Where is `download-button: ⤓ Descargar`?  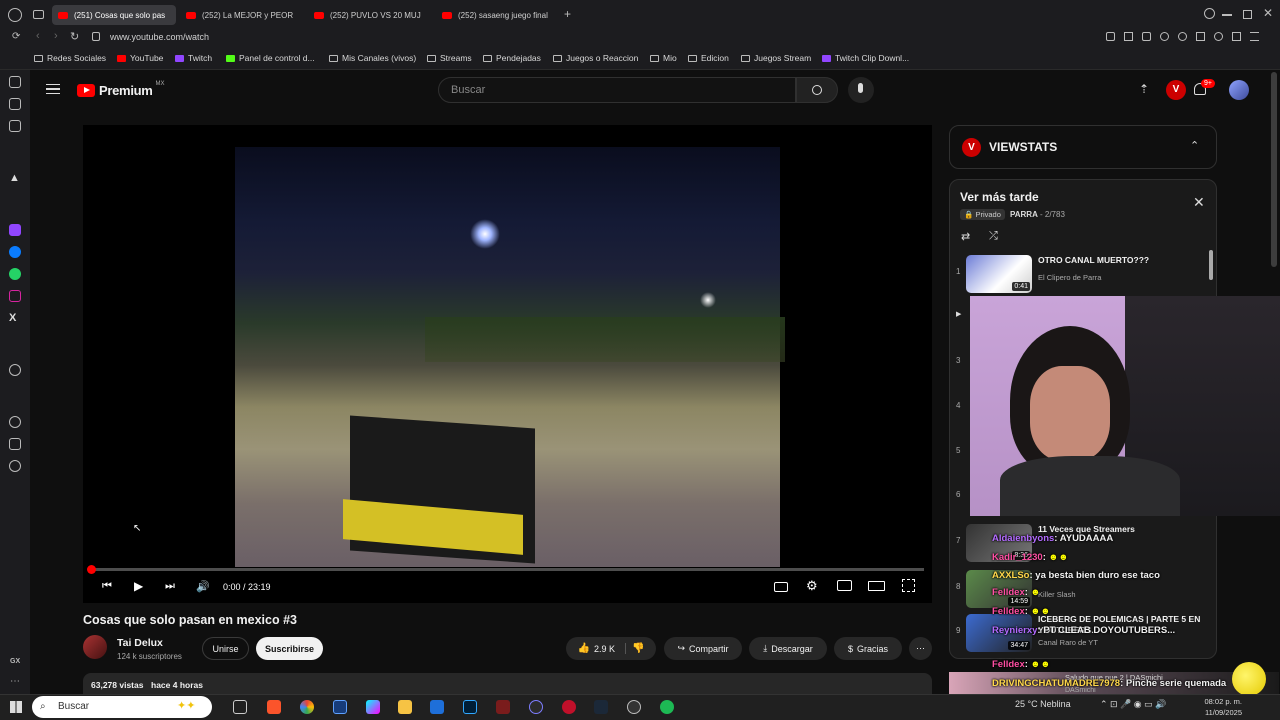
download-button: ⤓ Descargar is located at coordinates (788, 648).